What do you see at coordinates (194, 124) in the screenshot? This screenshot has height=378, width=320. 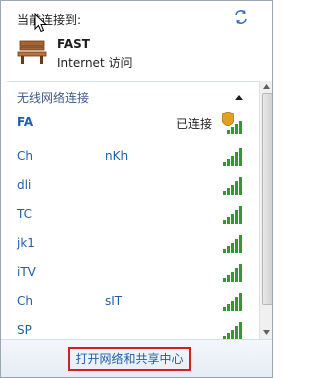 I see `network-status: 已连接` at bounding box center [194, 124].